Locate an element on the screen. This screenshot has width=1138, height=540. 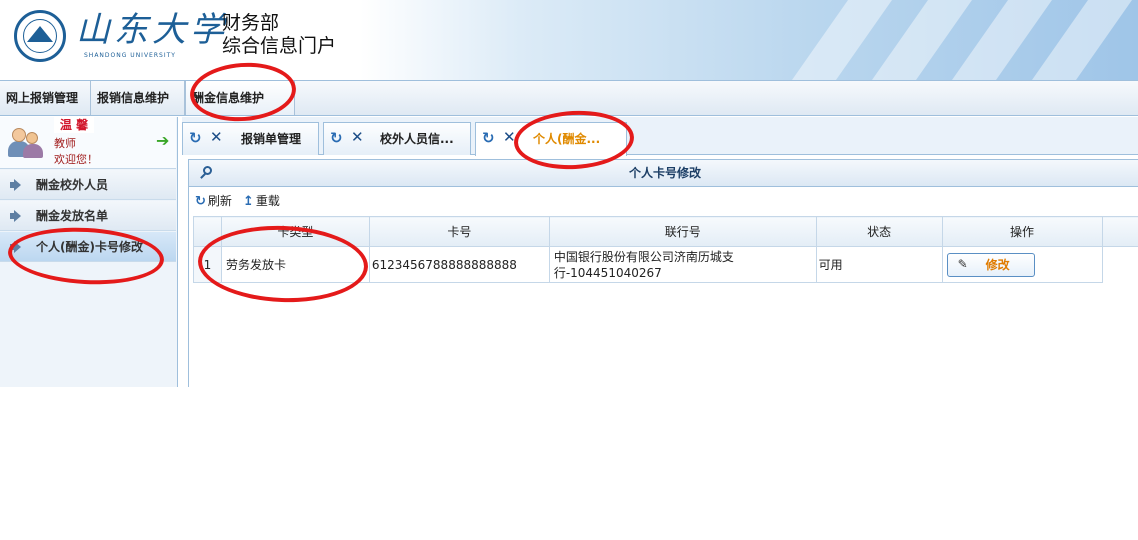
toolbar: ↻ 刷新 ↥ 重载 is located at coordinates (663, 201).